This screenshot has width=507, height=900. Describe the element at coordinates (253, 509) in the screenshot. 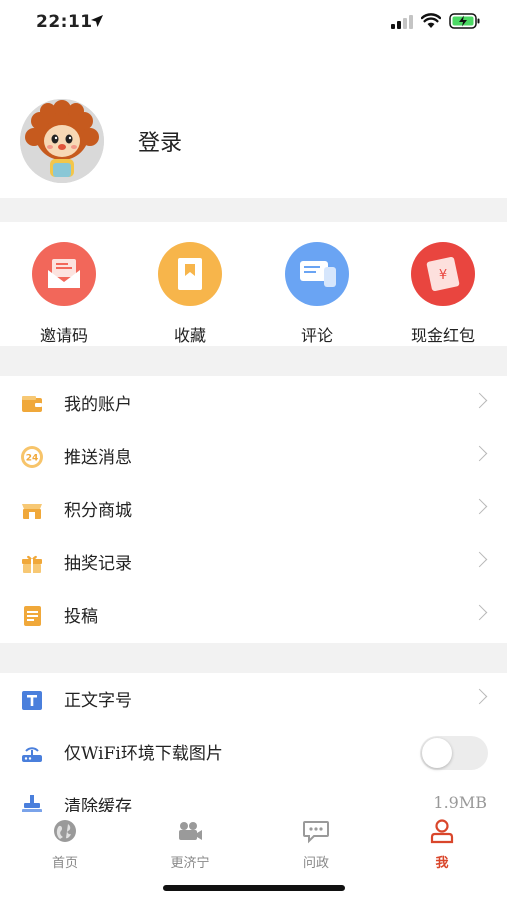

I see `menu-points-mall: 积分商城` at that location.